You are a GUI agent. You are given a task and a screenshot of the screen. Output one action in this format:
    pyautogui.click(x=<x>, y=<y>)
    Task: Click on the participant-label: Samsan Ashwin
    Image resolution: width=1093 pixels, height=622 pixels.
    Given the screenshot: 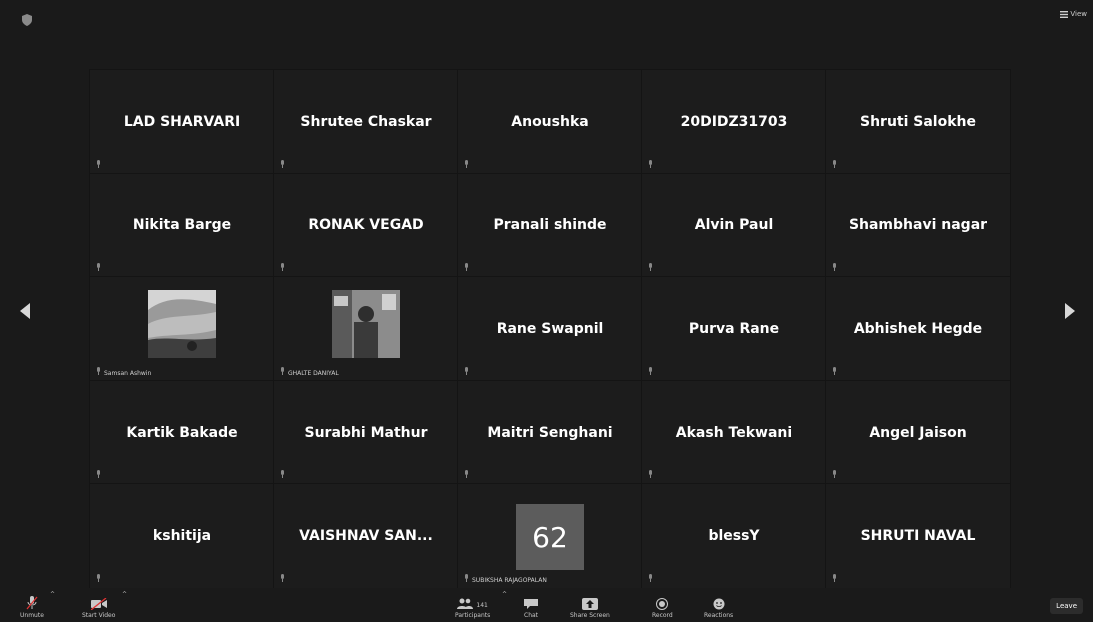 What is the action you would take?
    pyautogui.click(x=128, y=373)
    